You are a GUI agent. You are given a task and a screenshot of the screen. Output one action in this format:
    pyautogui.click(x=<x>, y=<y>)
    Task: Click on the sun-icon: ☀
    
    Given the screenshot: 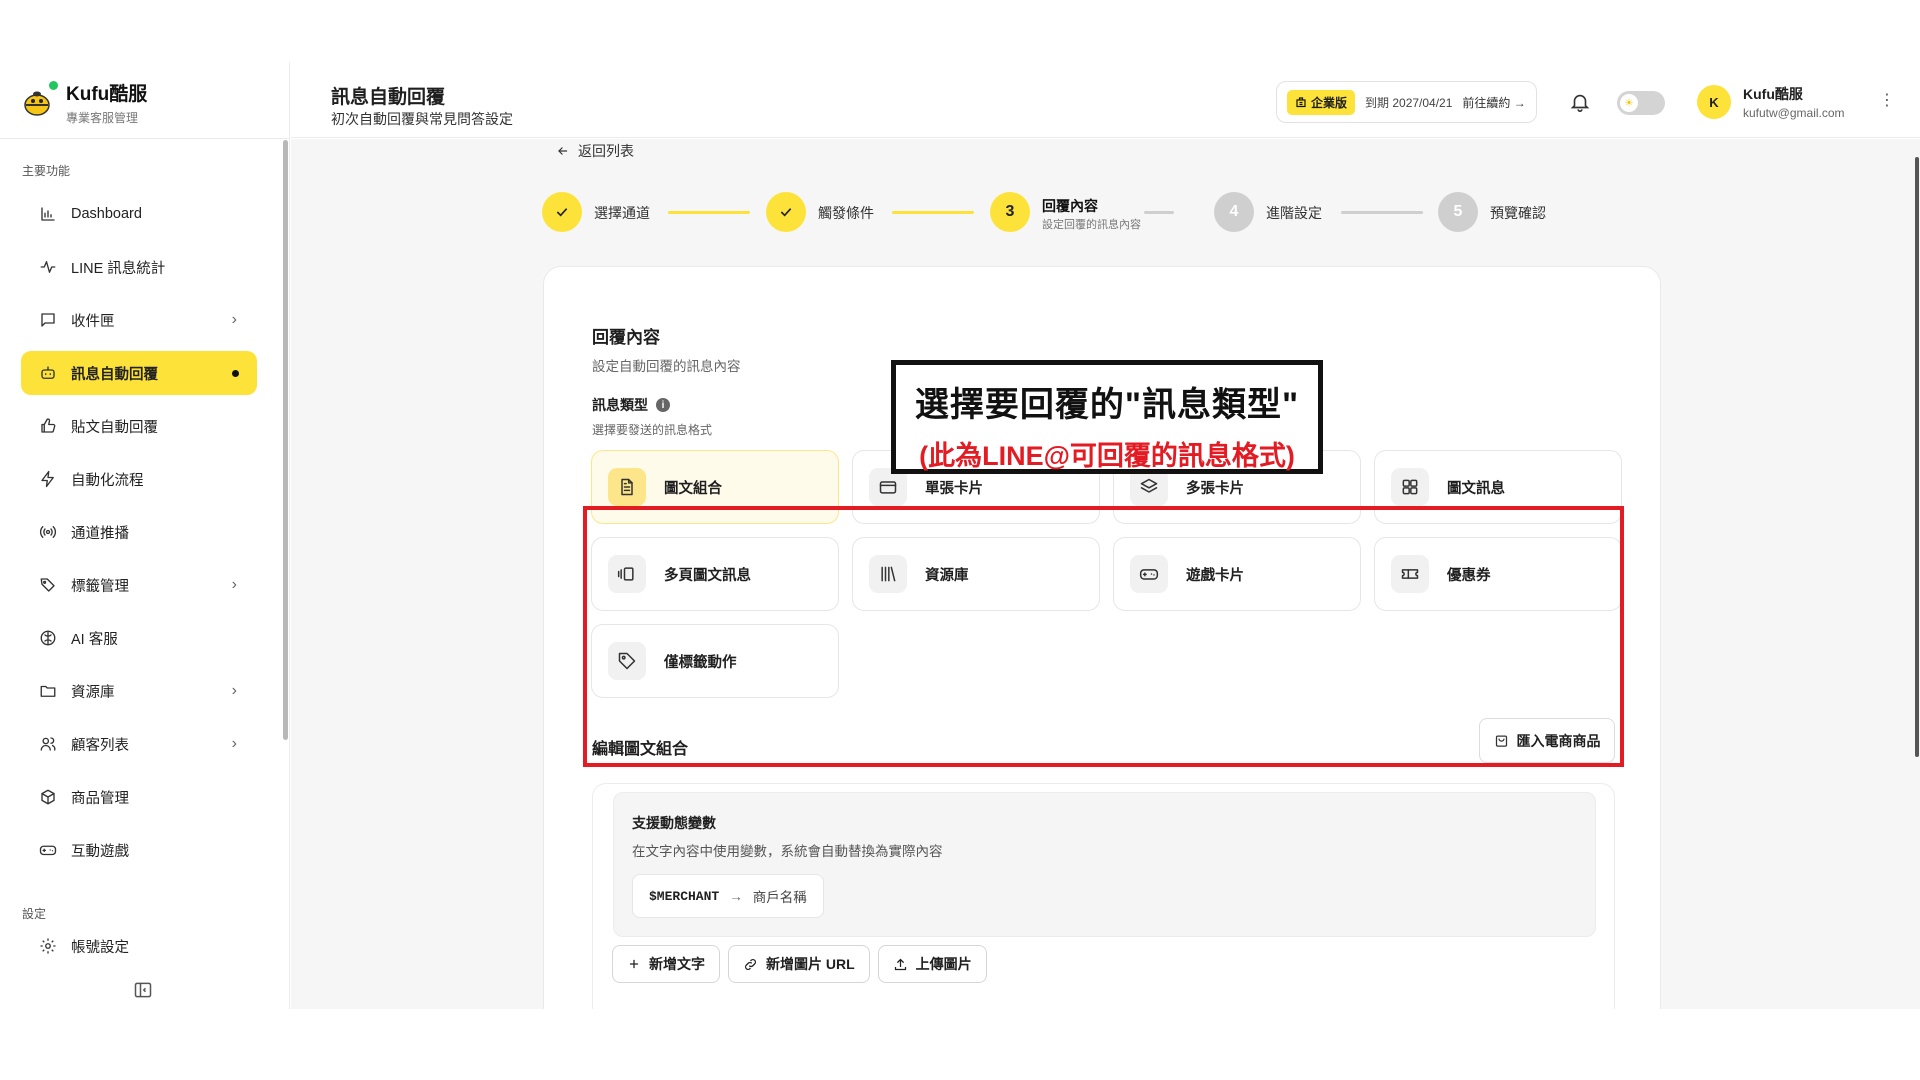 What is the action you would take?
    pyautogui.click(x=1629, y=103)
    